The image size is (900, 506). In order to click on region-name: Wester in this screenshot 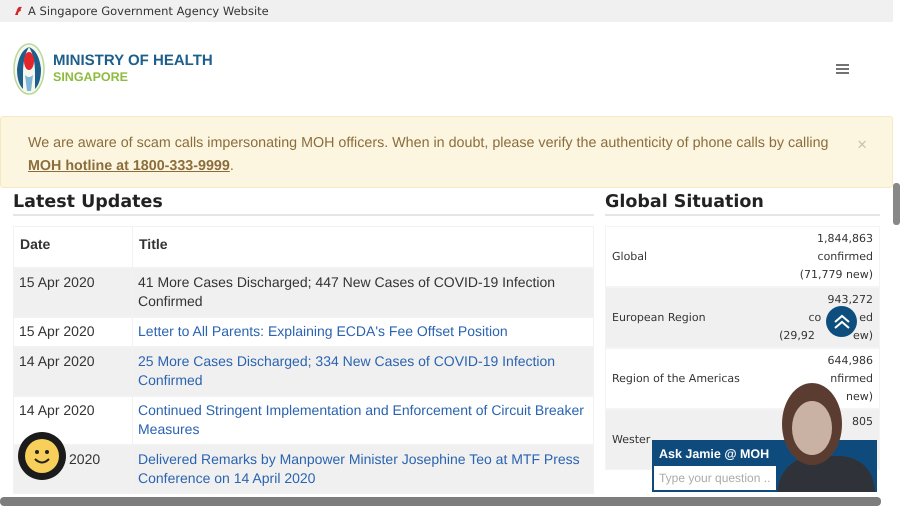, I will do `click(631, 439)`.